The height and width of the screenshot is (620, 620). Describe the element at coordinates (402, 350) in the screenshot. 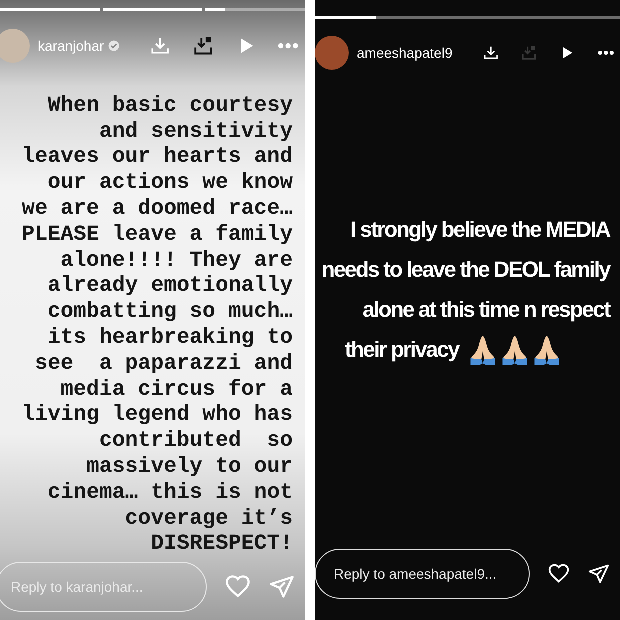

I see `story-text: their privacy` at that location.